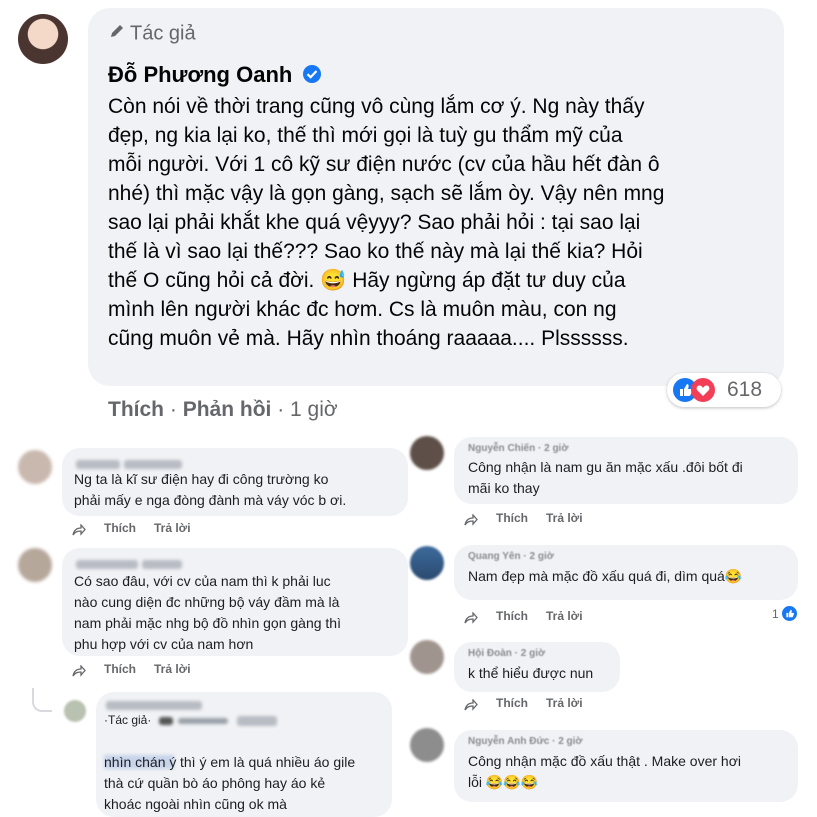 This screenshot has width=817, height=817. What do you see at coordinates (42, 700) in the screenshot?
I see `reply-connector` at bounding box center [42, 700].